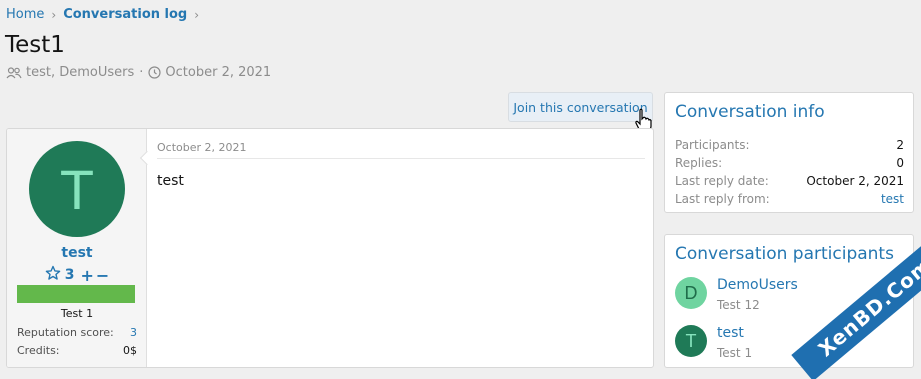 The image size is (921, 379). What do you see at coordinates (77, 313) in the screenshot?
I see `user-title: Test 1` at bounding box center [77, 313].